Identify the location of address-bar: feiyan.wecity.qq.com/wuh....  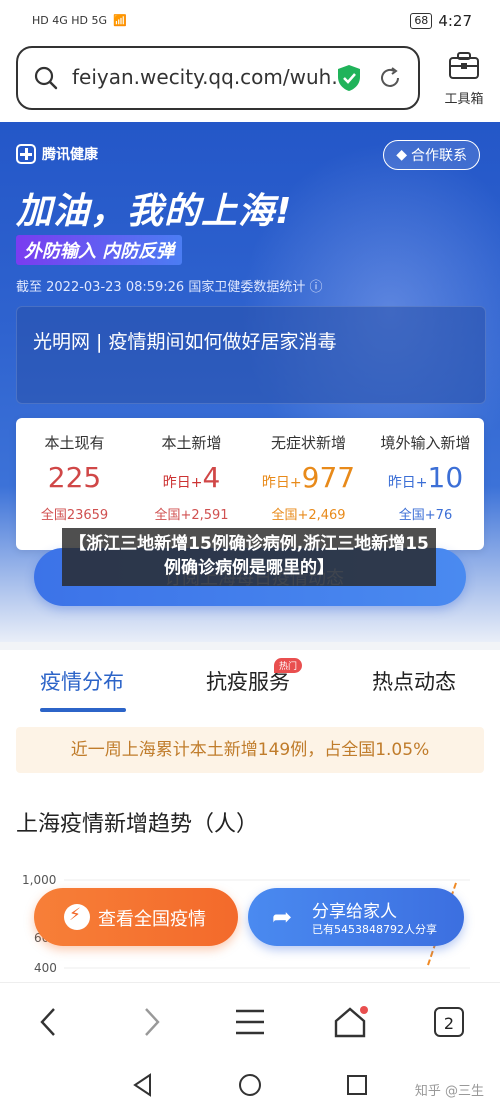
(218, 78).